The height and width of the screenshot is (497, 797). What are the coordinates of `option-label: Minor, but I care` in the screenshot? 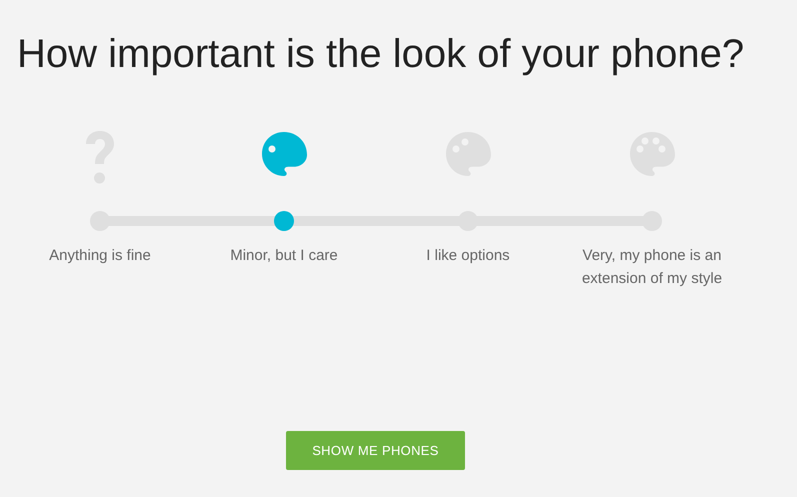 It's located at (284, 256).